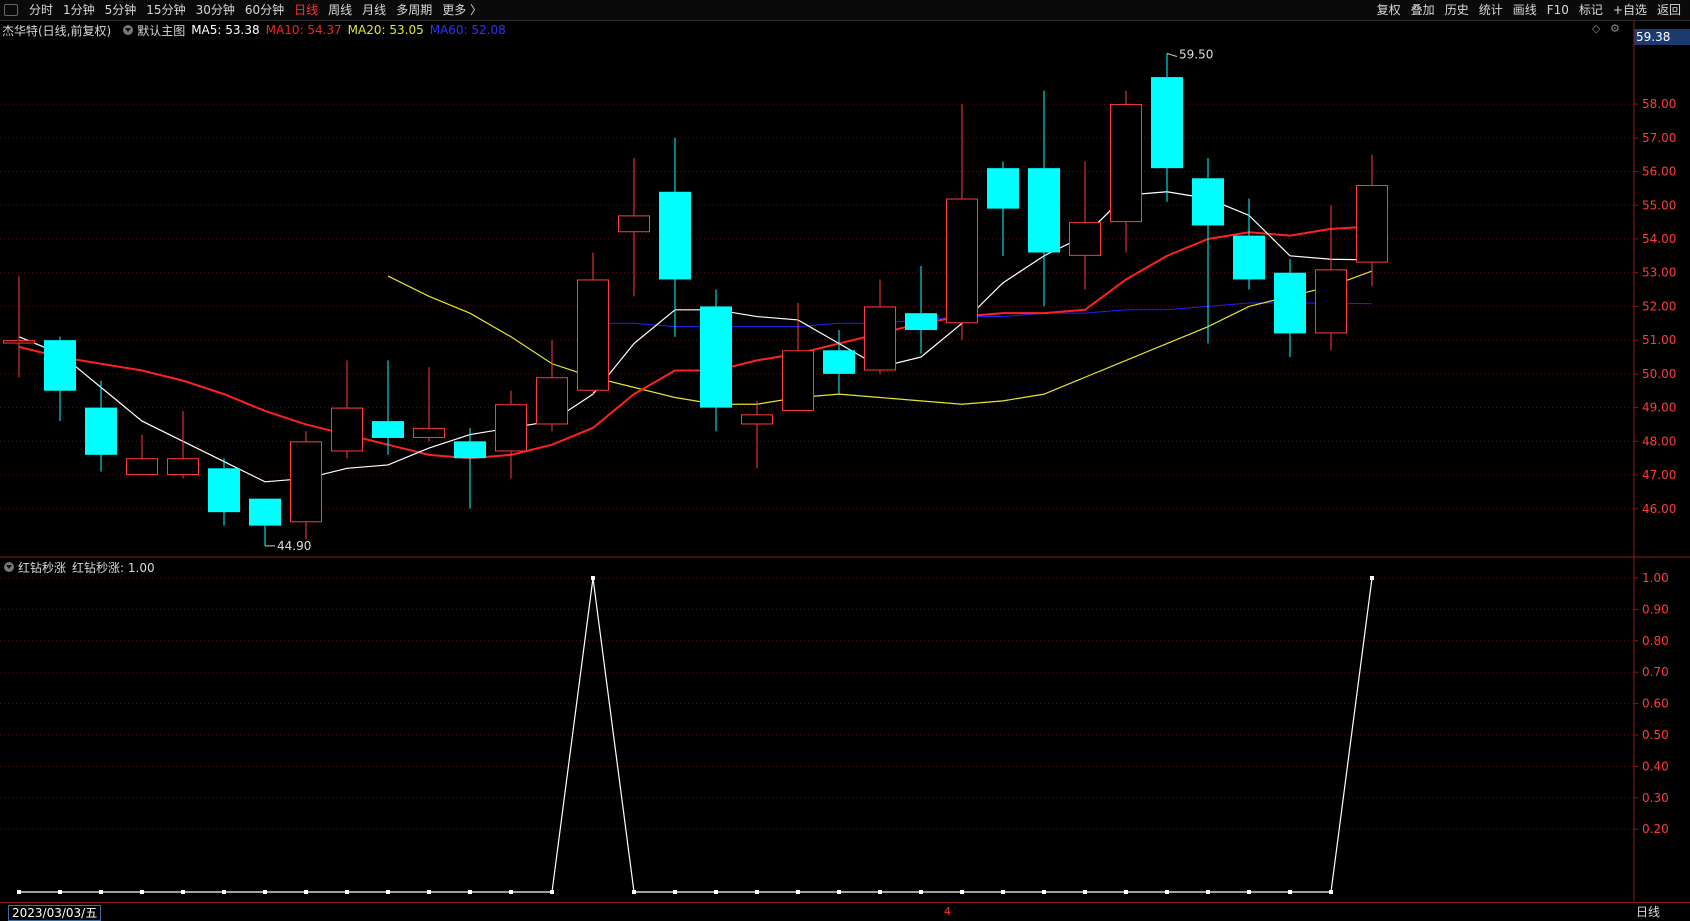 The height and width of the screenshot is (921, 1690). I want to click on sub-tick-label: 1.00, so click(1655, 578).